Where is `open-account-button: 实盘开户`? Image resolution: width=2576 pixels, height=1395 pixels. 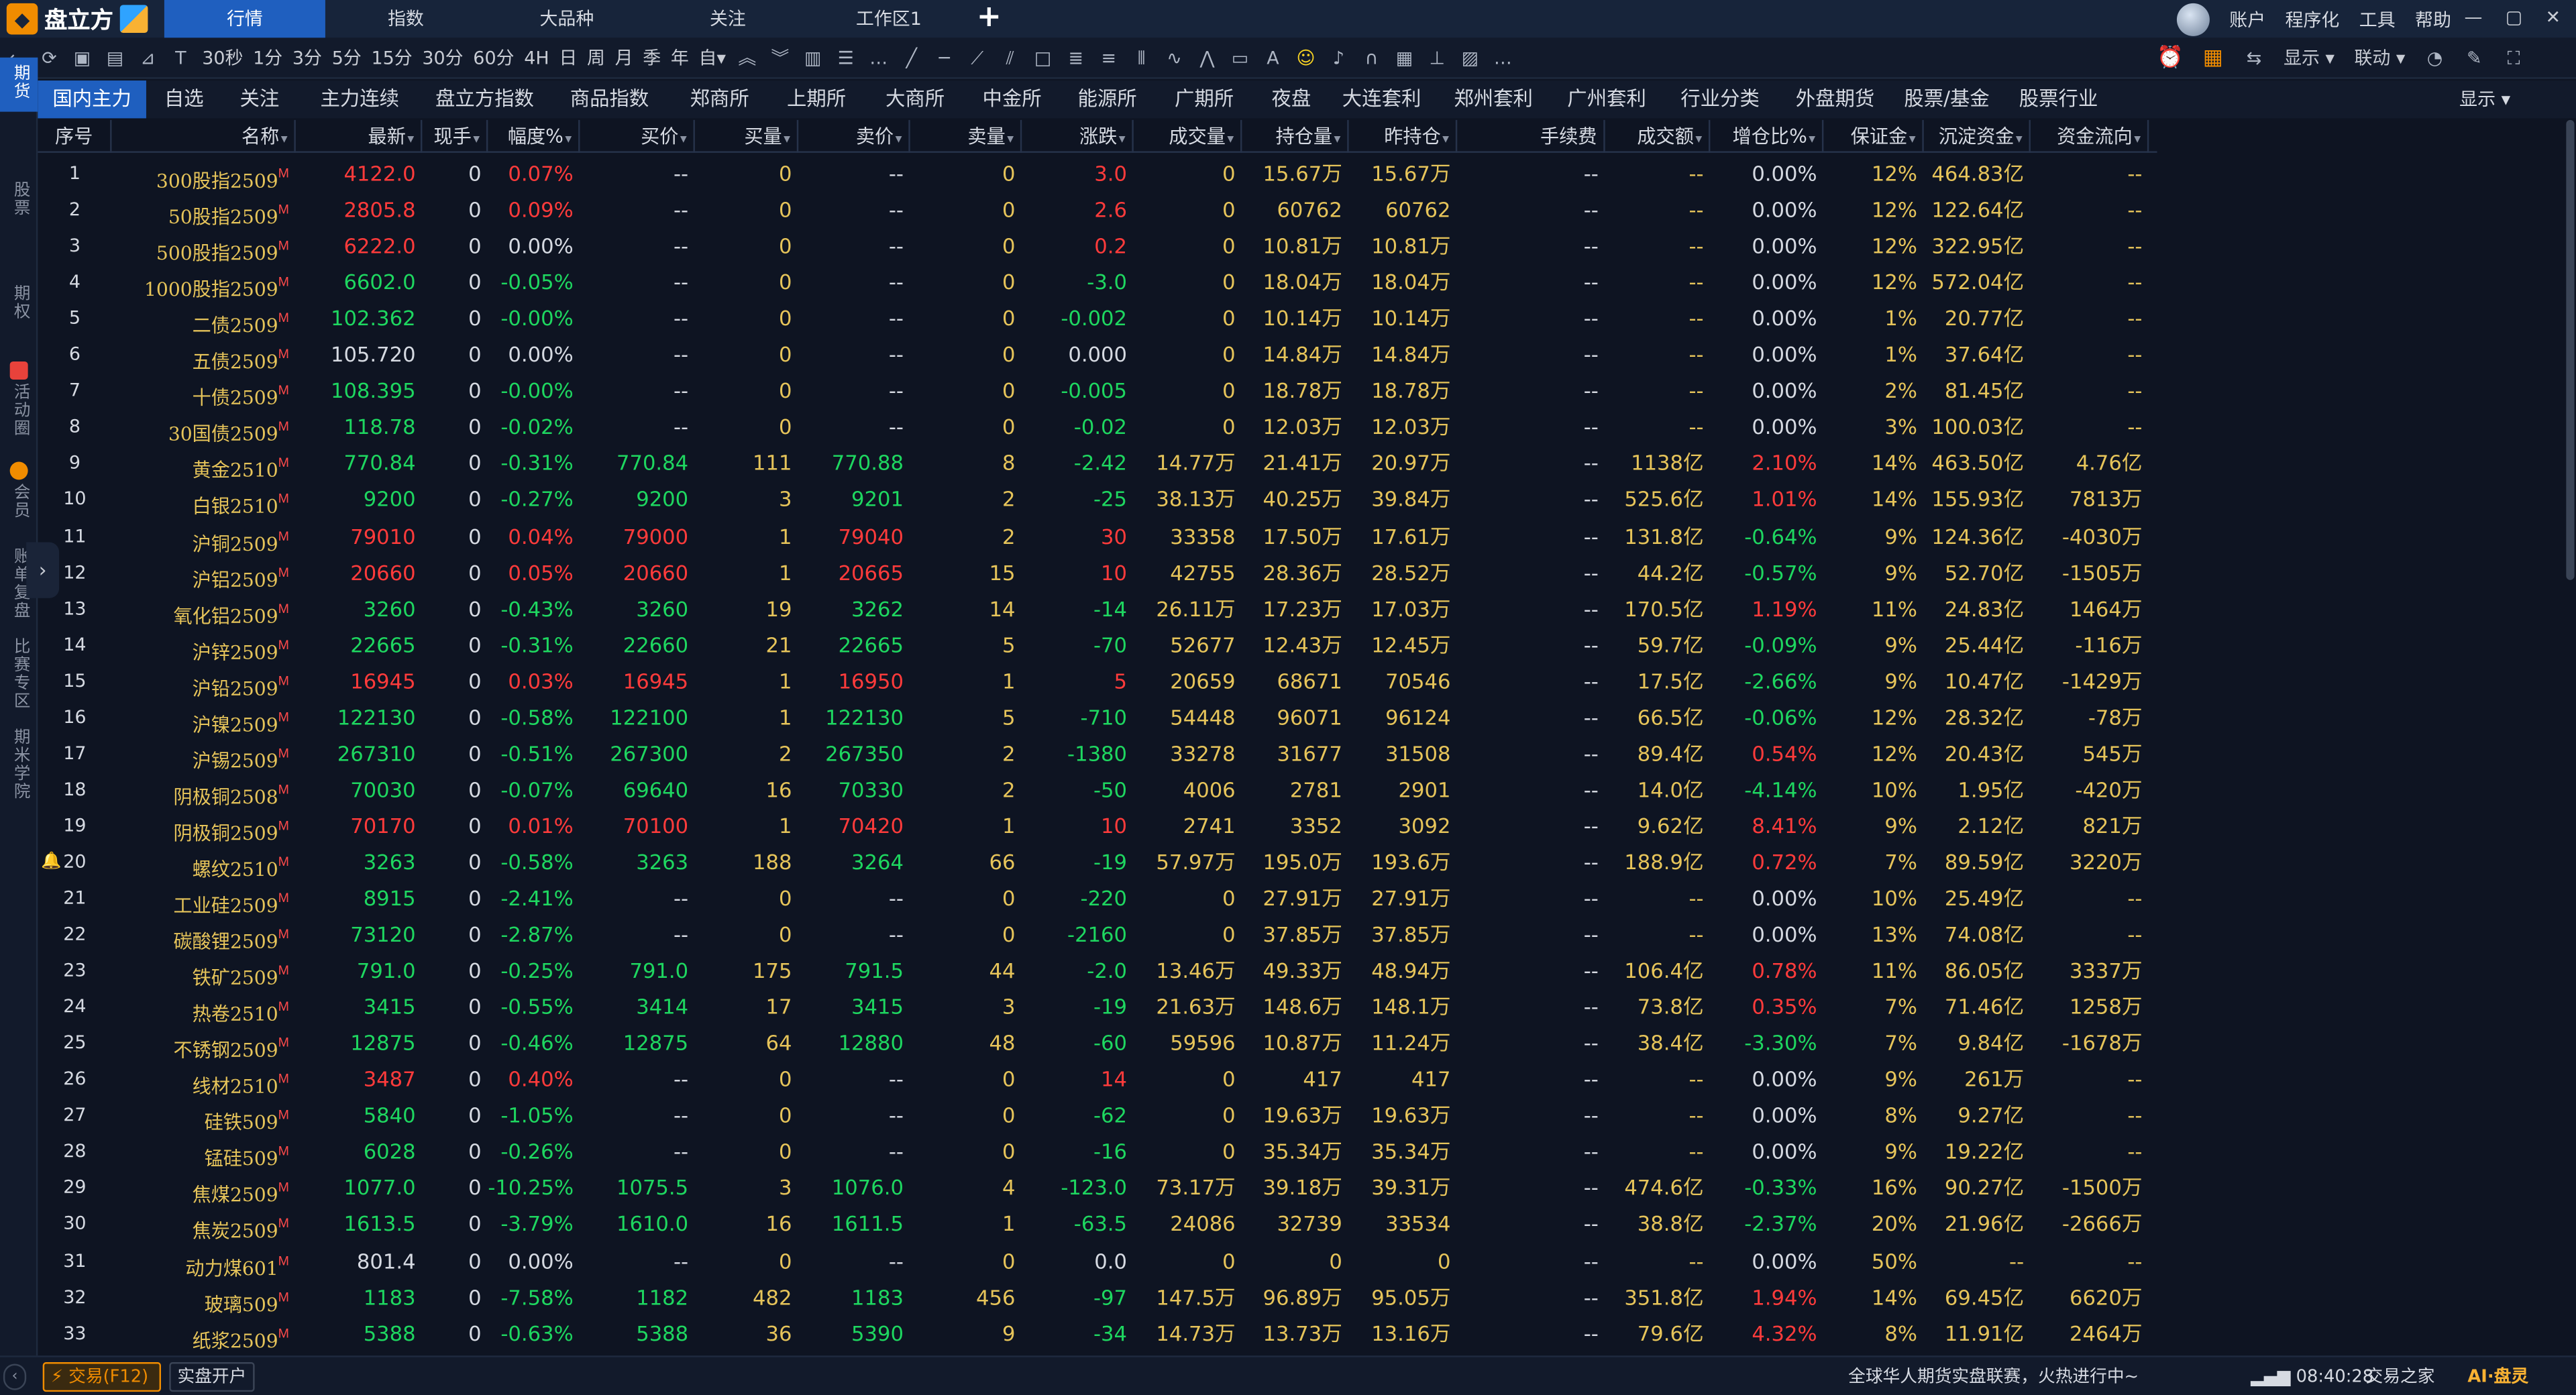
open-account-button: 实盘开户 is located at coordinates (212, 1377).